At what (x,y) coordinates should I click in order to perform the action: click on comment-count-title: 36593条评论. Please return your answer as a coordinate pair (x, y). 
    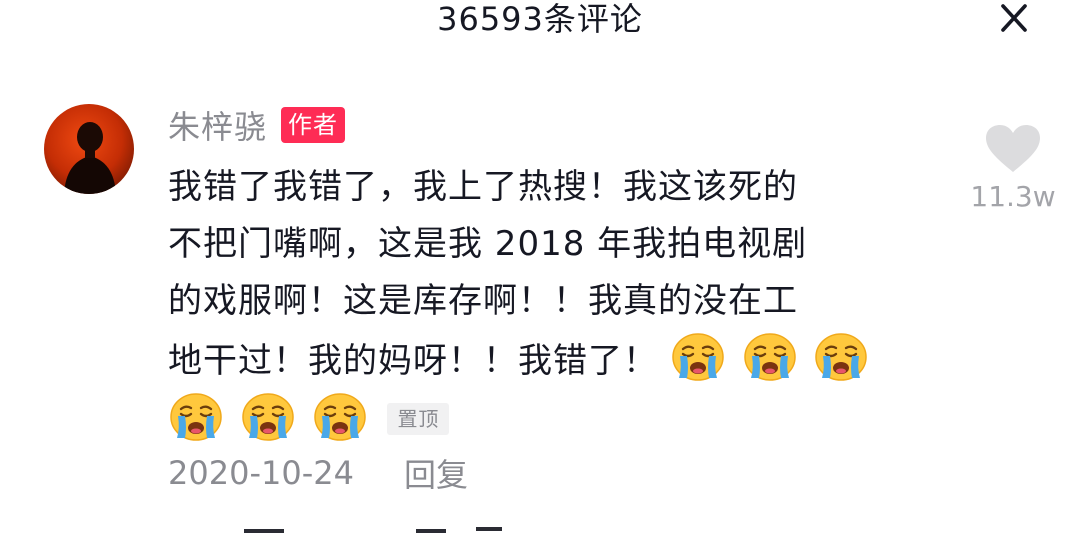
    Looking at the image, I should click on (540, 19).